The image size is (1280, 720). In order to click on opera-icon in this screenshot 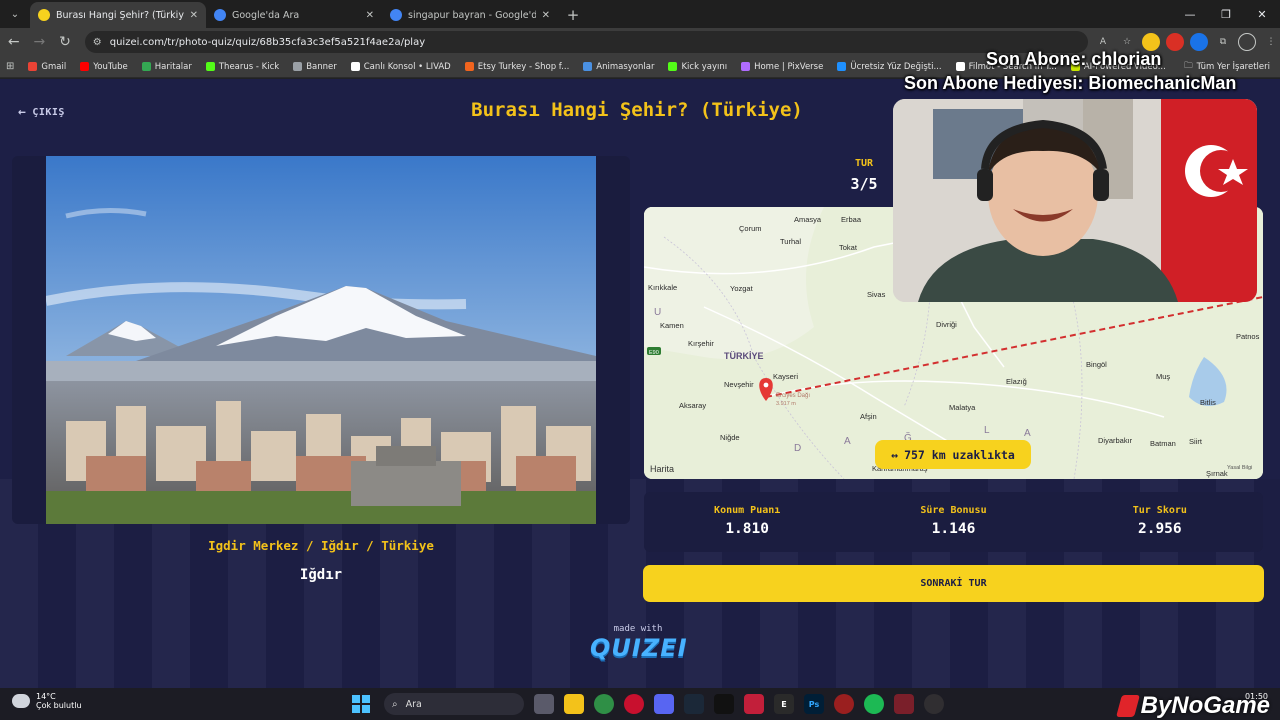, I will do `click(634, 704)`.